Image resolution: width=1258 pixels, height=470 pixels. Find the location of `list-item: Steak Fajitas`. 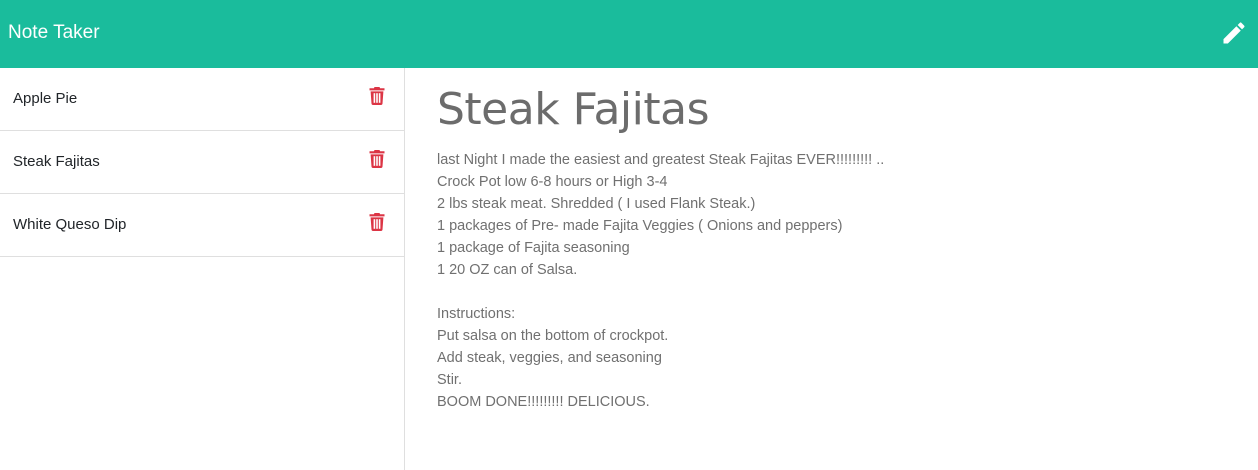

list-item: Steak Fajitas is located at coordinates (202, 162).